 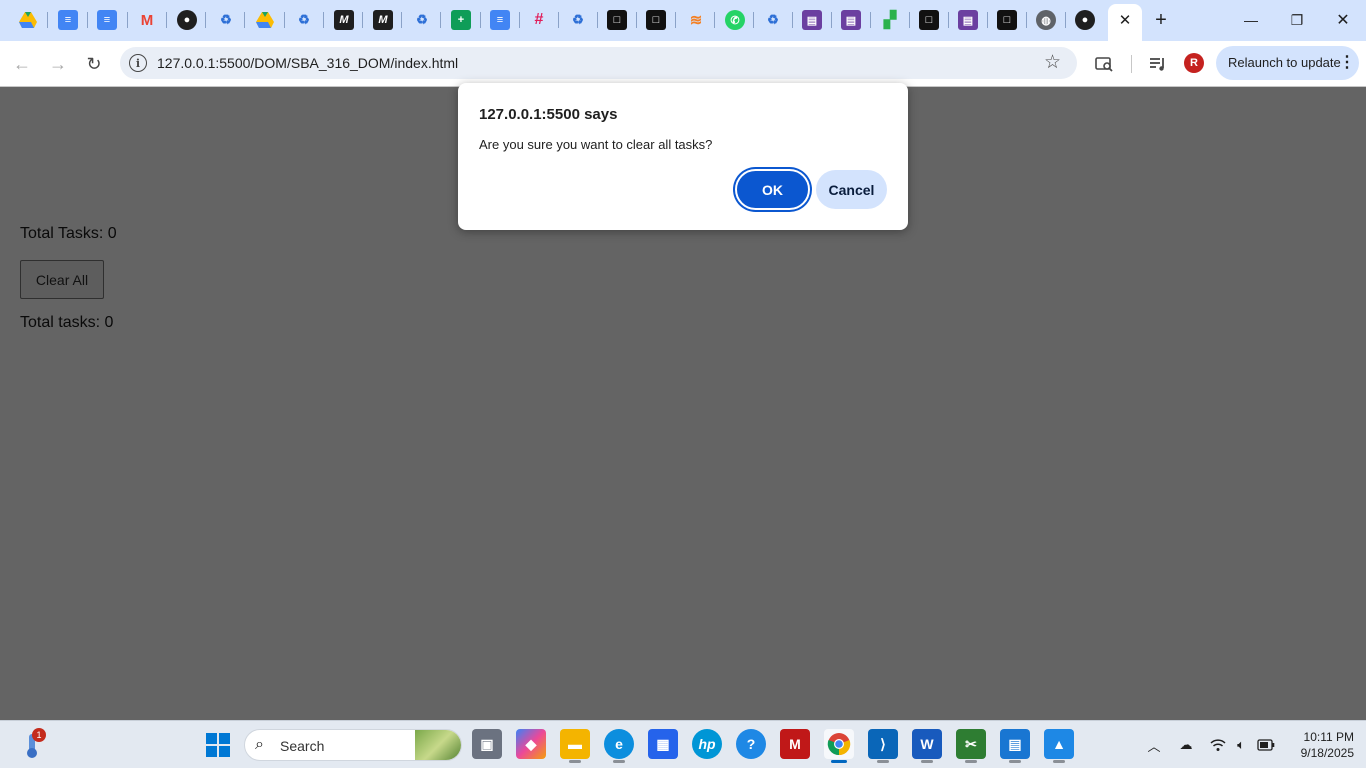 What do you see at coordinates (94, 64) in the screenshot?
I see `reload-icon: ↻` at bounding box center [94, 64].